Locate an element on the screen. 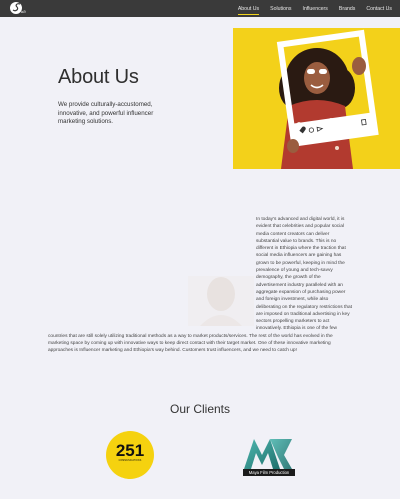  maya-logo-caption: Maya Film Production is located at coordinates (269, 472).